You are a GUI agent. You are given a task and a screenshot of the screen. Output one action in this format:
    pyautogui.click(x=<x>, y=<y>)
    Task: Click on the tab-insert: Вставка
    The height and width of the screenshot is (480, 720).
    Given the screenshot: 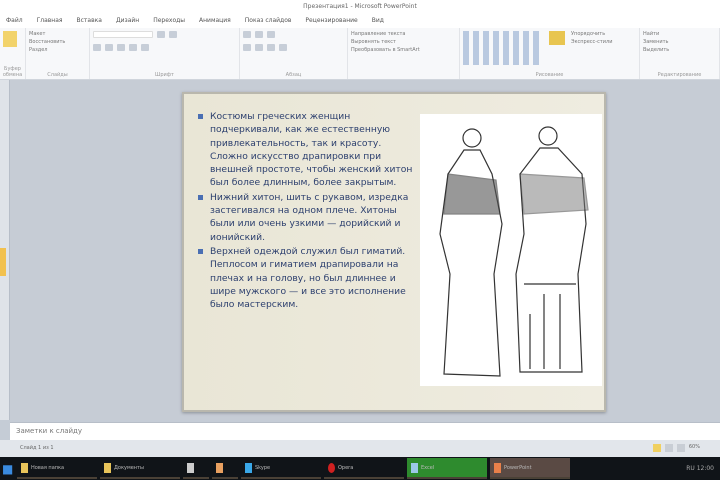 What is the action you would take?
    pyautogui.click(x=89, y=20)
    